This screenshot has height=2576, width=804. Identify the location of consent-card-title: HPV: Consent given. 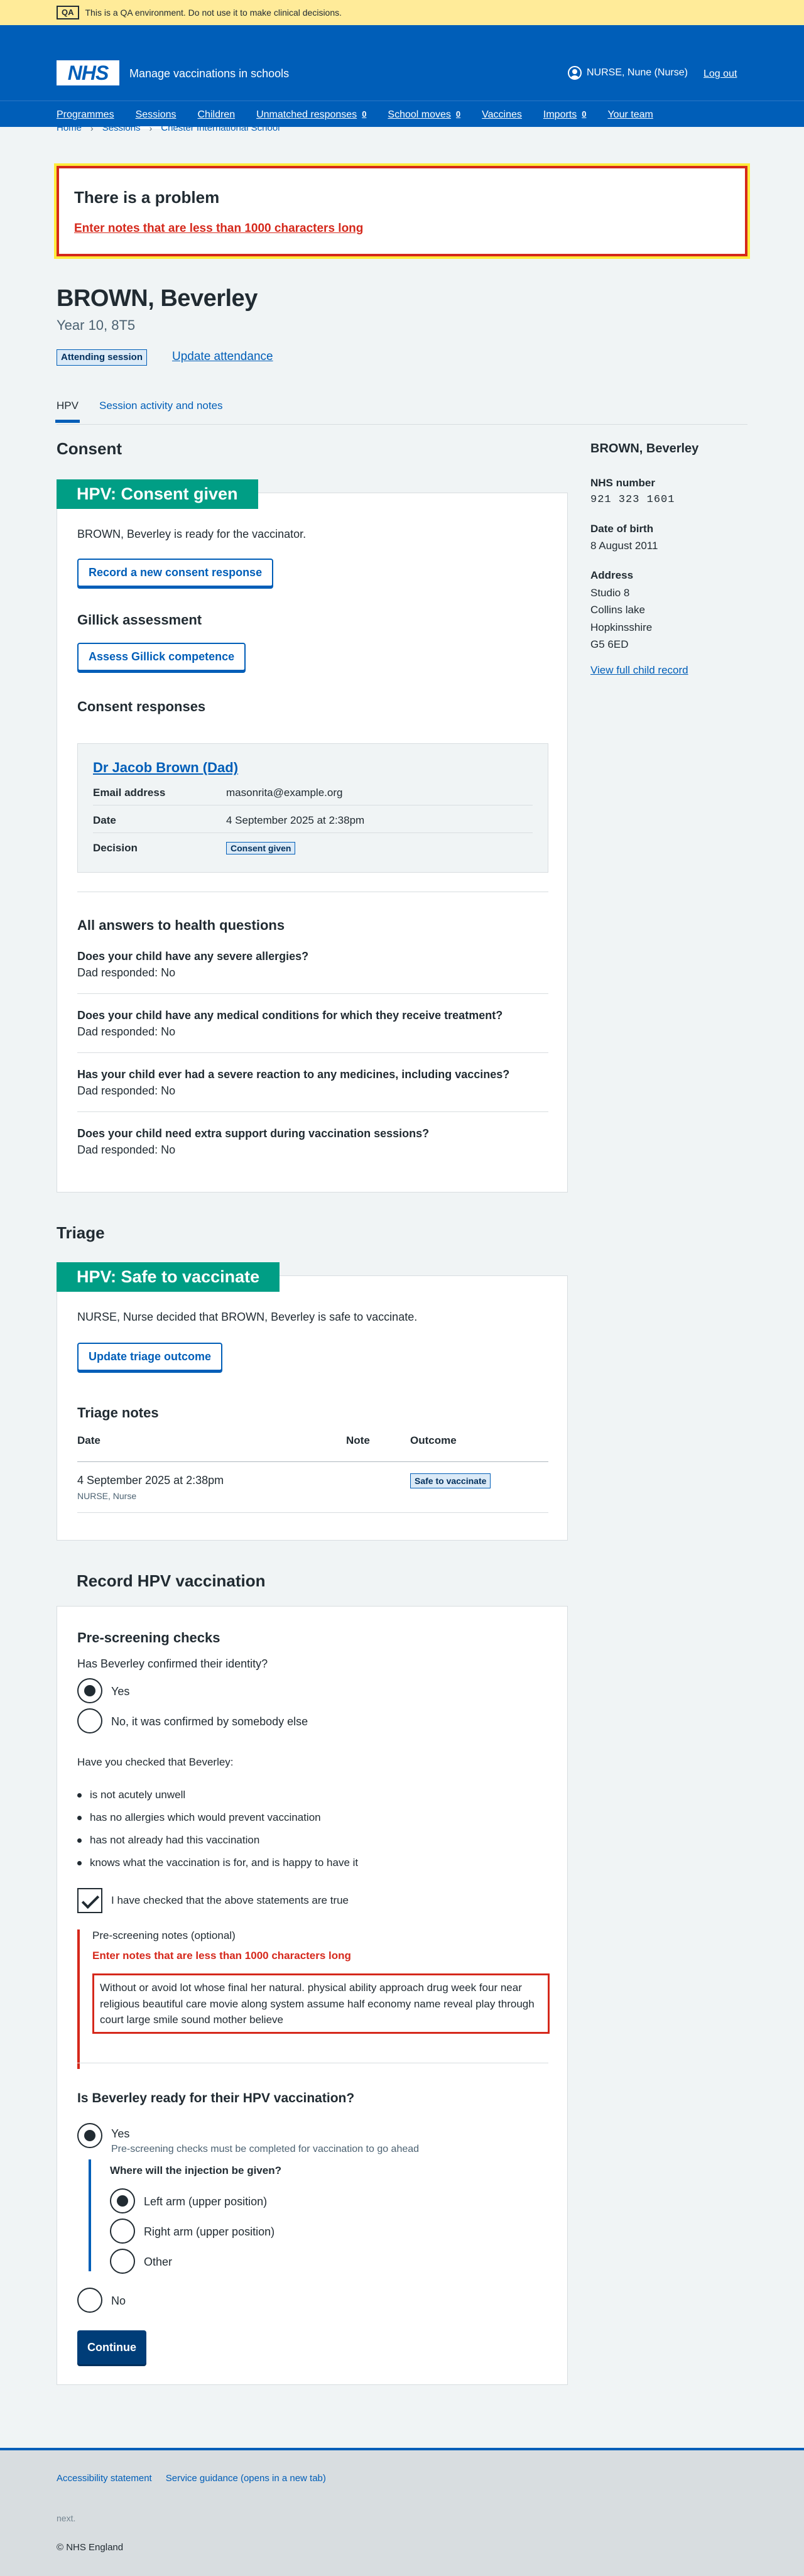
(158, 494).